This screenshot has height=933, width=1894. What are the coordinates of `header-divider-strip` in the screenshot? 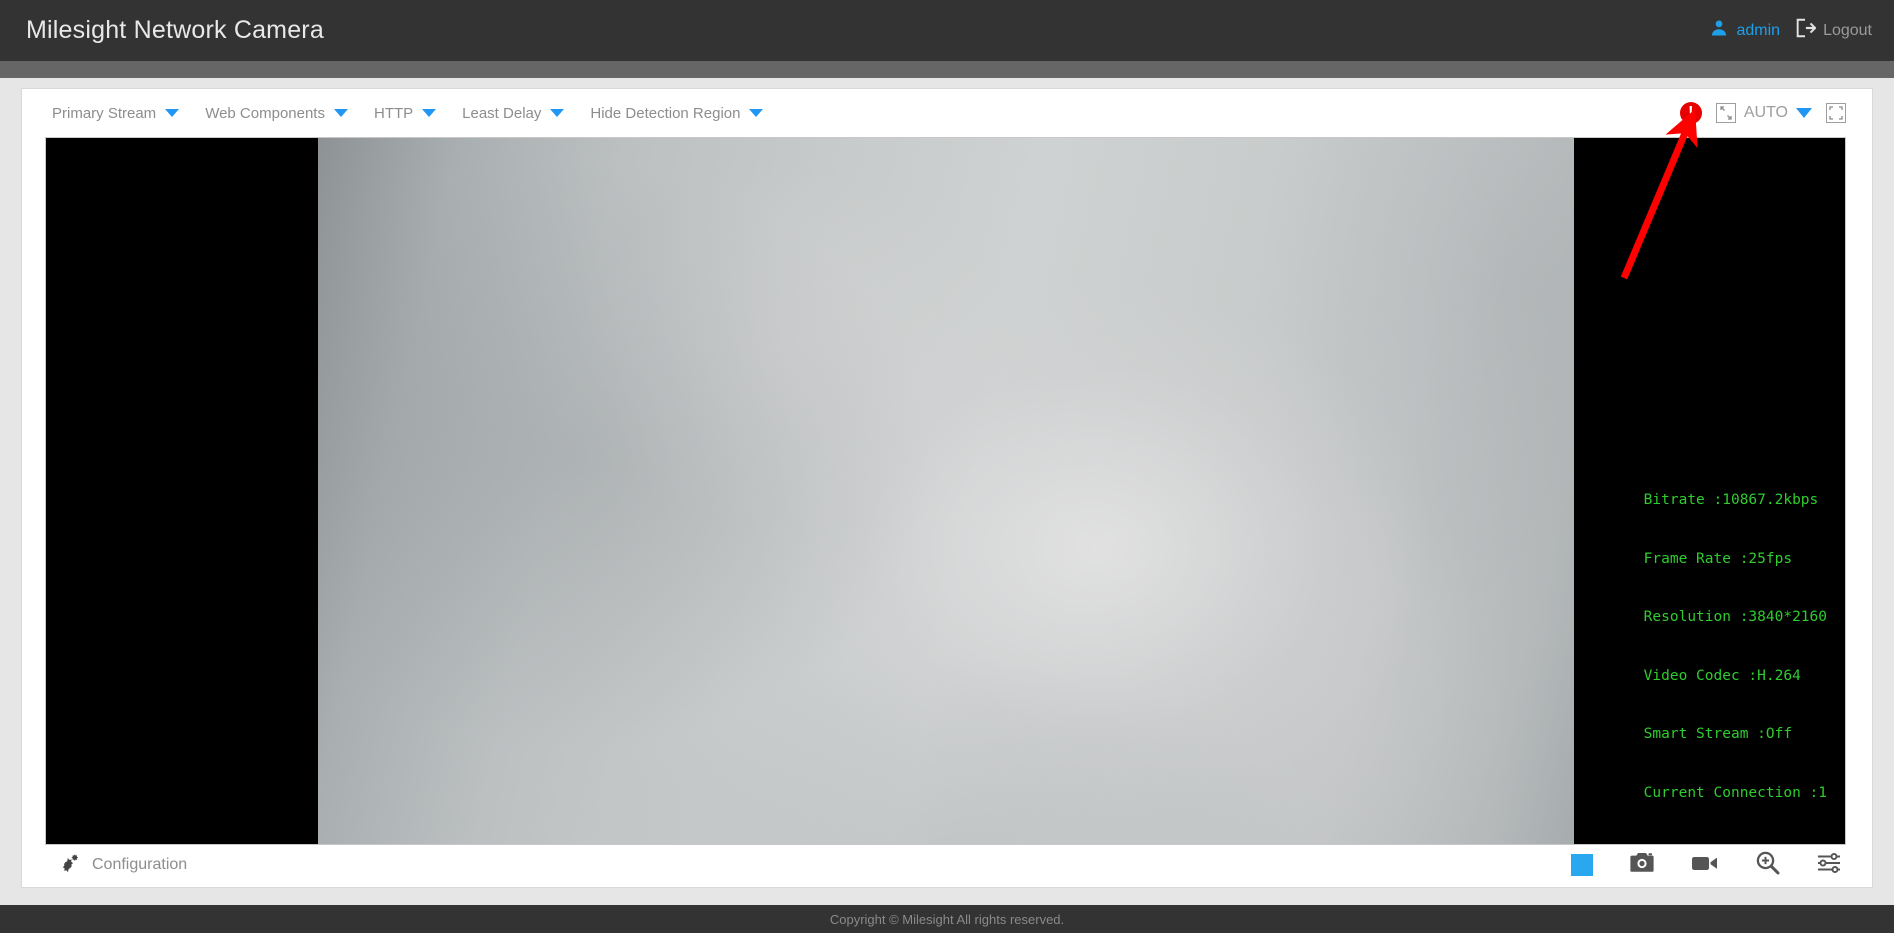 It's located at (947, 69).